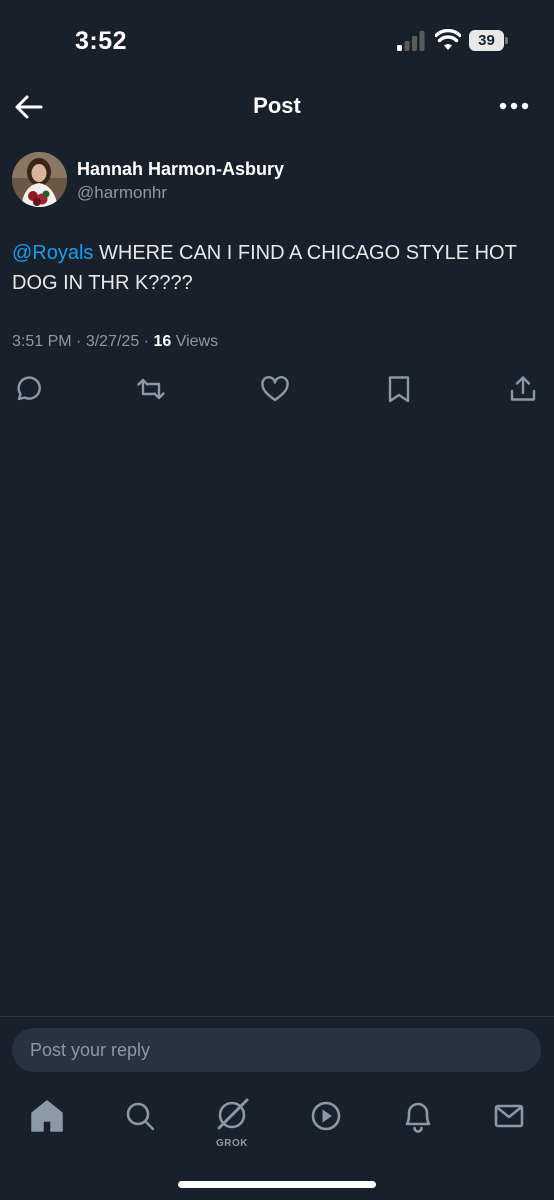  I want to click on tab-messages, so click(509, 1116).